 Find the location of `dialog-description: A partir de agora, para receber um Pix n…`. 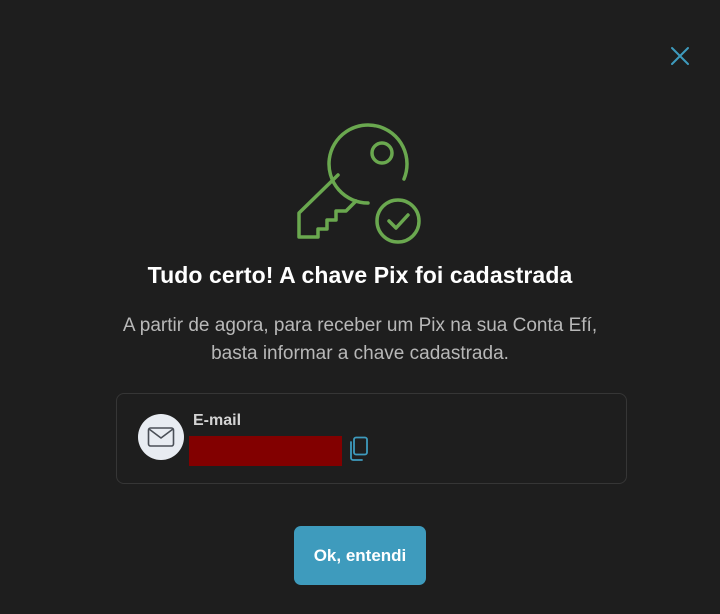

dialog-description: A partir de agora, para receber um Pix n… is located at coordinates (360, 339).